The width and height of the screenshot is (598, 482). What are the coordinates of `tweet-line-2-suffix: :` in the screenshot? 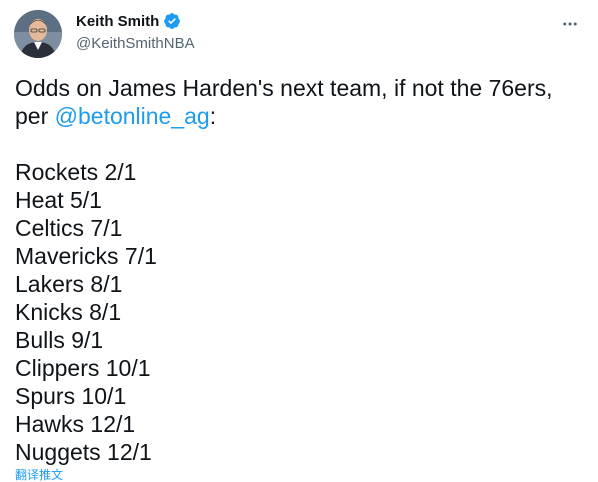 It's located at (213, 116).